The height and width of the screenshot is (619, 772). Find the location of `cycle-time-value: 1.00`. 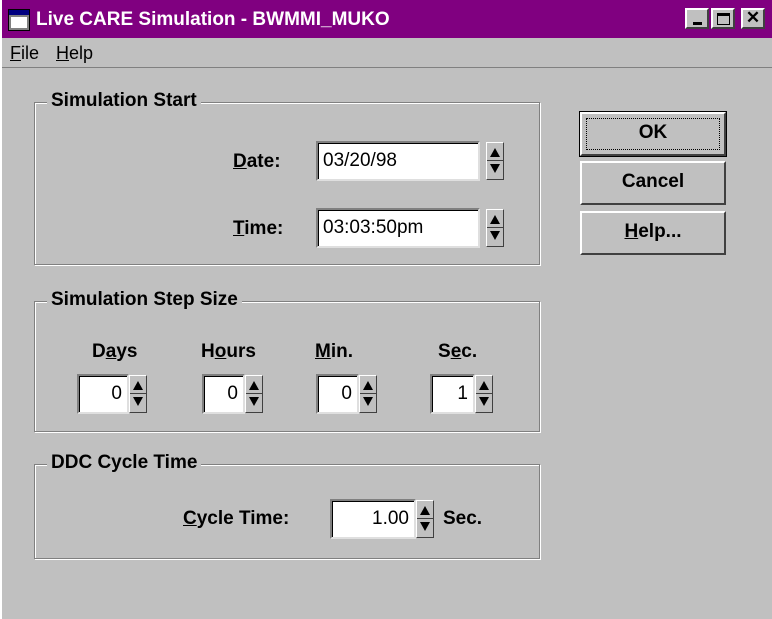

cycle-time-value: 1.00 is located at coordinates (390, 518).